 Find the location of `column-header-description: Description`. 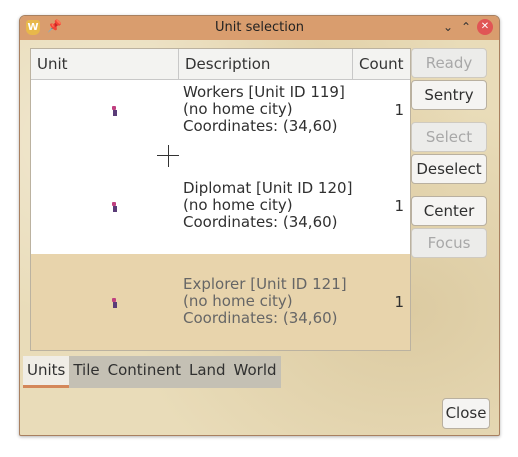

column-header-description: Description is located at coordinates (266, 64).